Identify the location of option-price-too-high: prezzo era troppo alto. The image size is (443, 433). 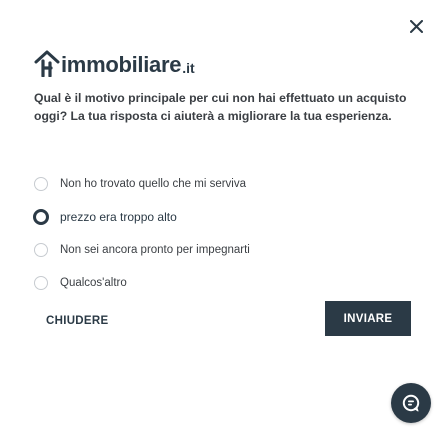
(141, 217).